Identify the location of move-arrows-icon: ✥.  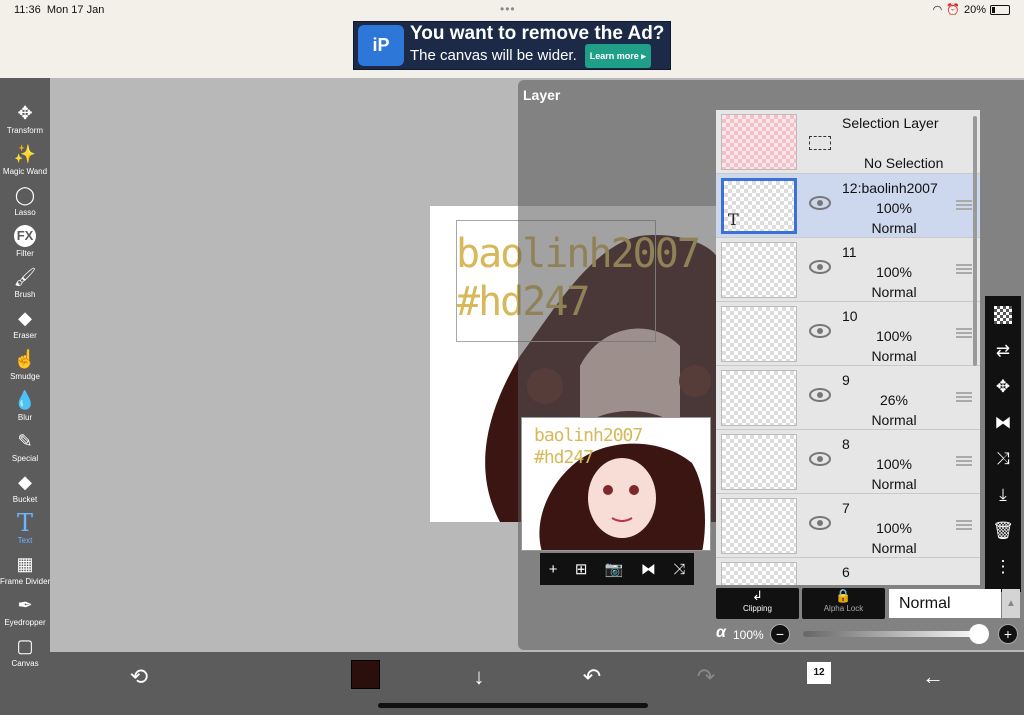
(1003, 386).